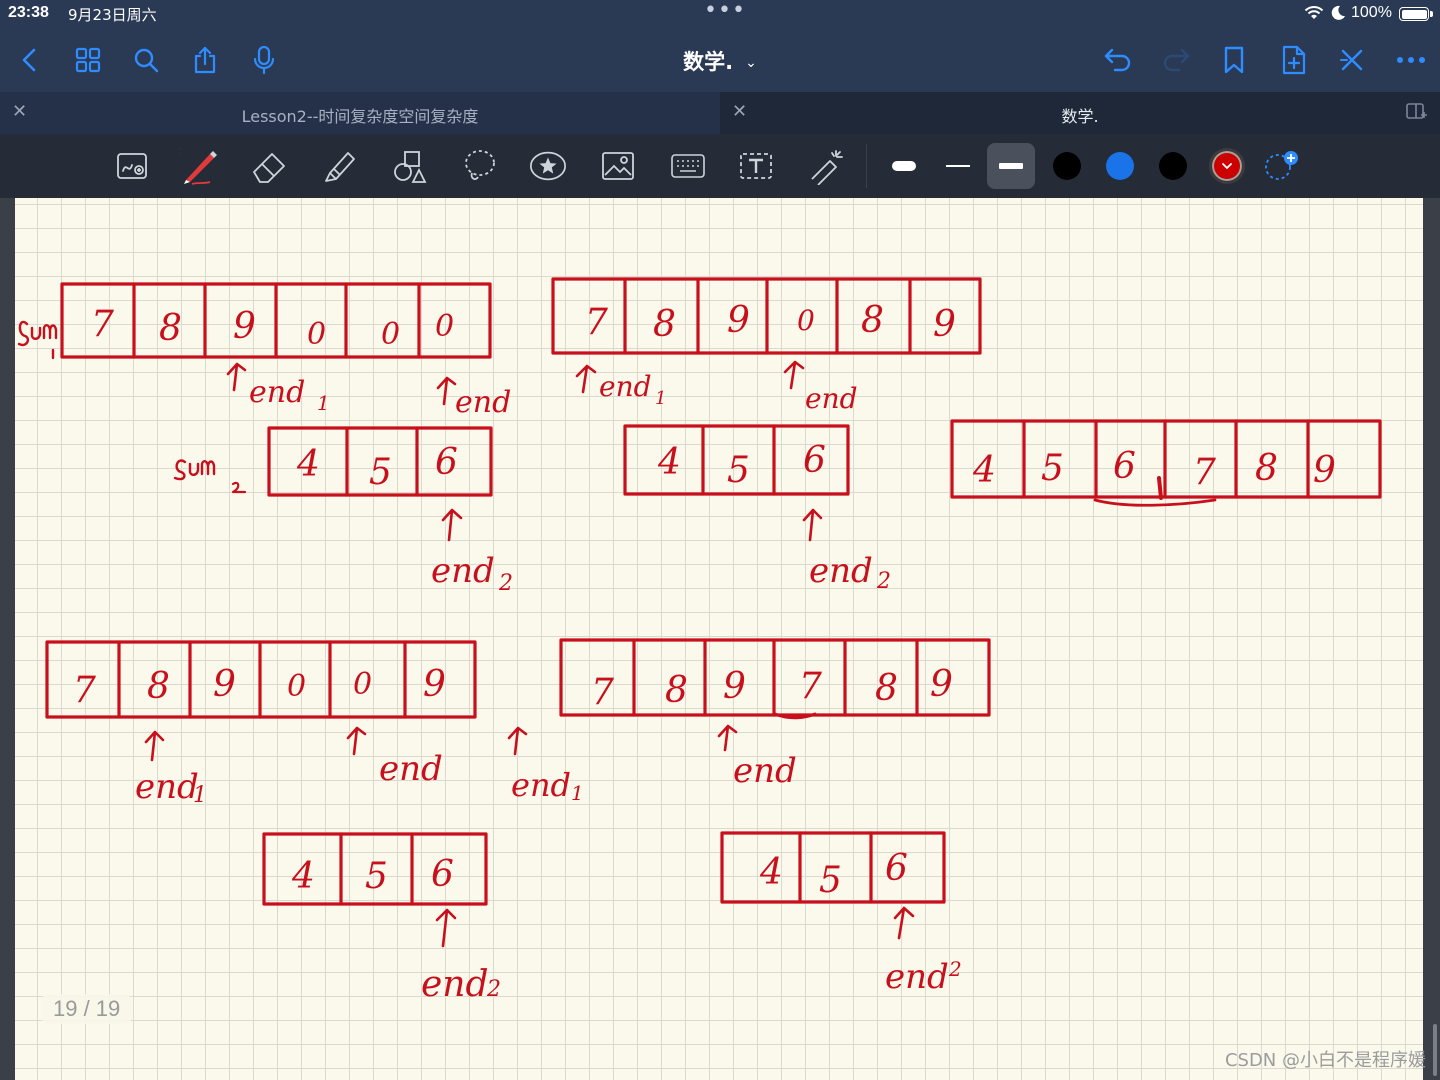 The height and width of the screenshot is (1080, 1440). Describe the element at coordinates (1067, 166) in the screenshot. I see `color-black` at that location.